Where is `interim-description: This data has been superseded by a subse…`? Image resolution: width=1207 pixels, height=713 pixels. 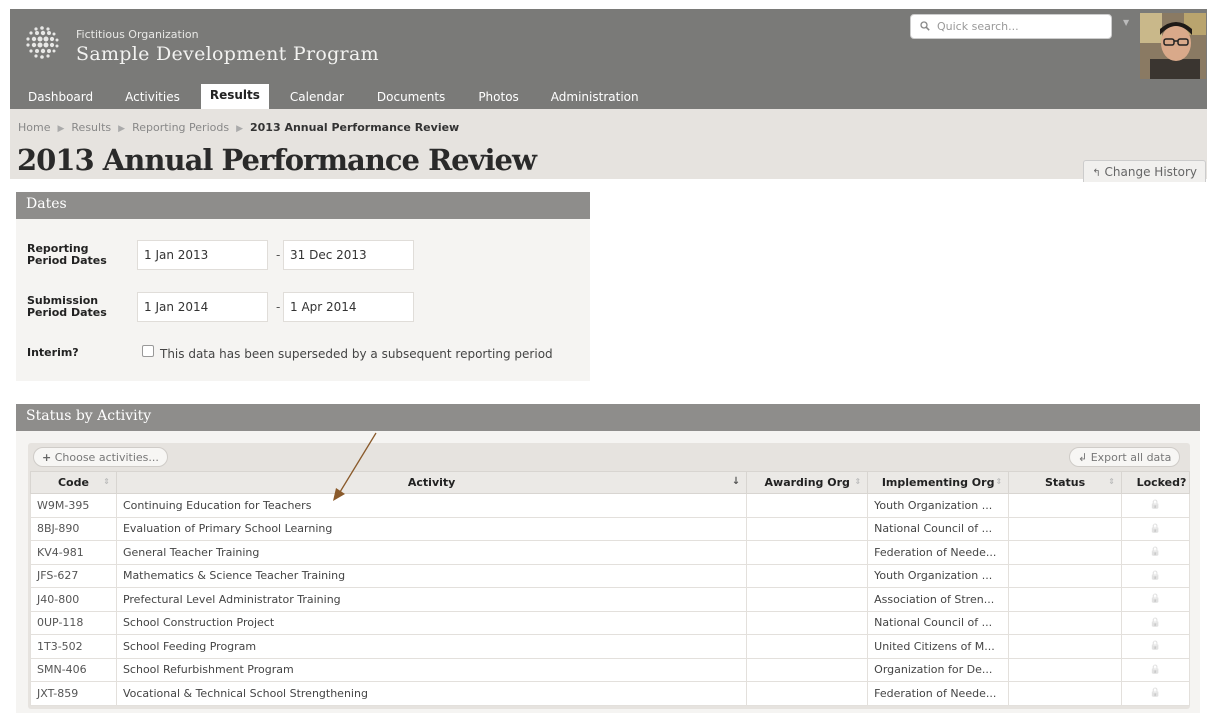 interim-description: This data has been superseded by a subse… is located at coordinates (356, 354).